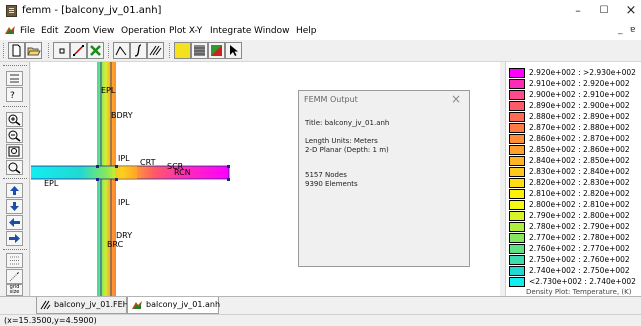 This screenshot has height=326, width=641. I want to click on close-button: ×, so click(631, 11).